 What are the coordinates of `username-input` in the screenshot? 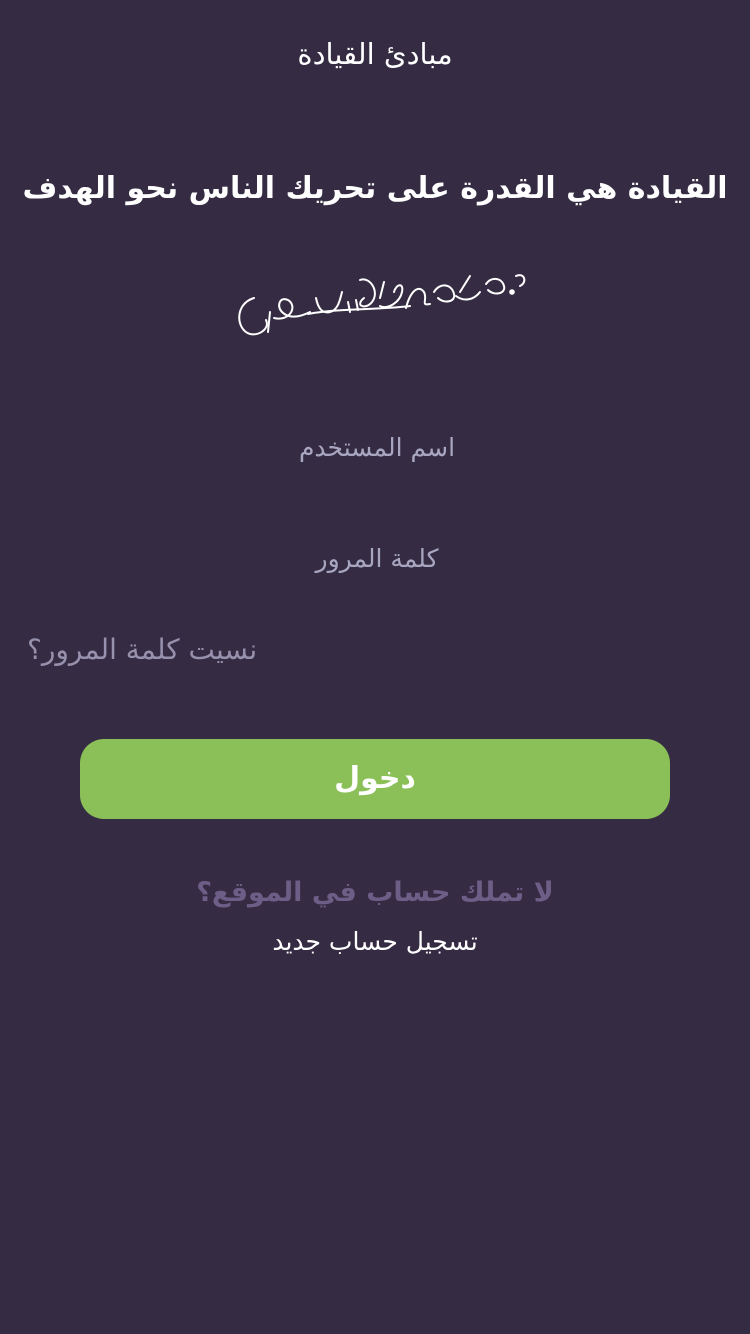 It's located at (377, 447).